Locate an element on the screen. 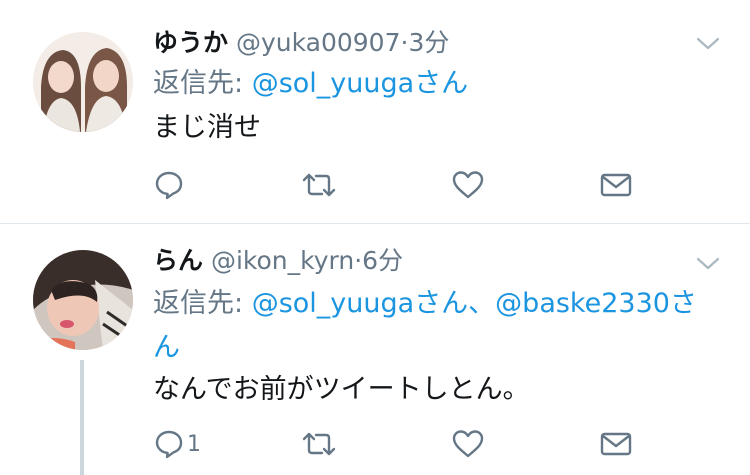  tweet-text: なんでお前がツイートしとん。 is located at coordinates (341, 389).